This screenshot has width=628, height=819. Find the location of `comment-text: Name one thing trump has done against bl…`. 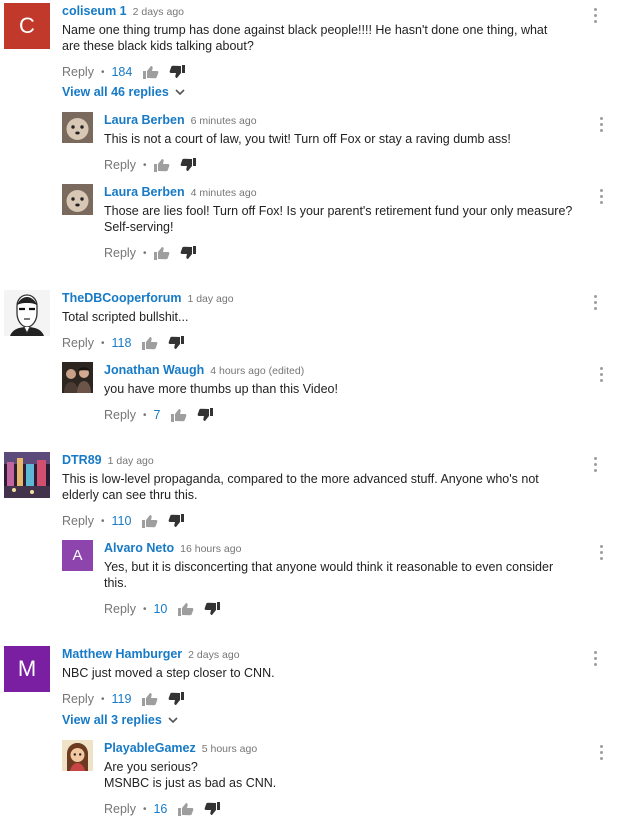

comment-text: Name one thing trump has done against bl… is located at coordinates (305, 38).